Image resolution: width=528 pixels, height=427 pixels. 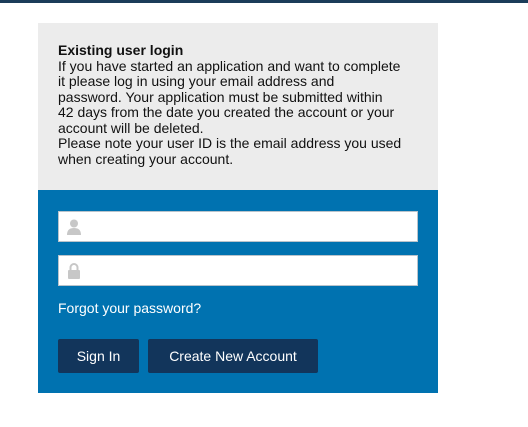 What do you see at coordinates (121, 50) in the screenshot?
I see `login-title: Existing user login` at bounding box center [121, 50].